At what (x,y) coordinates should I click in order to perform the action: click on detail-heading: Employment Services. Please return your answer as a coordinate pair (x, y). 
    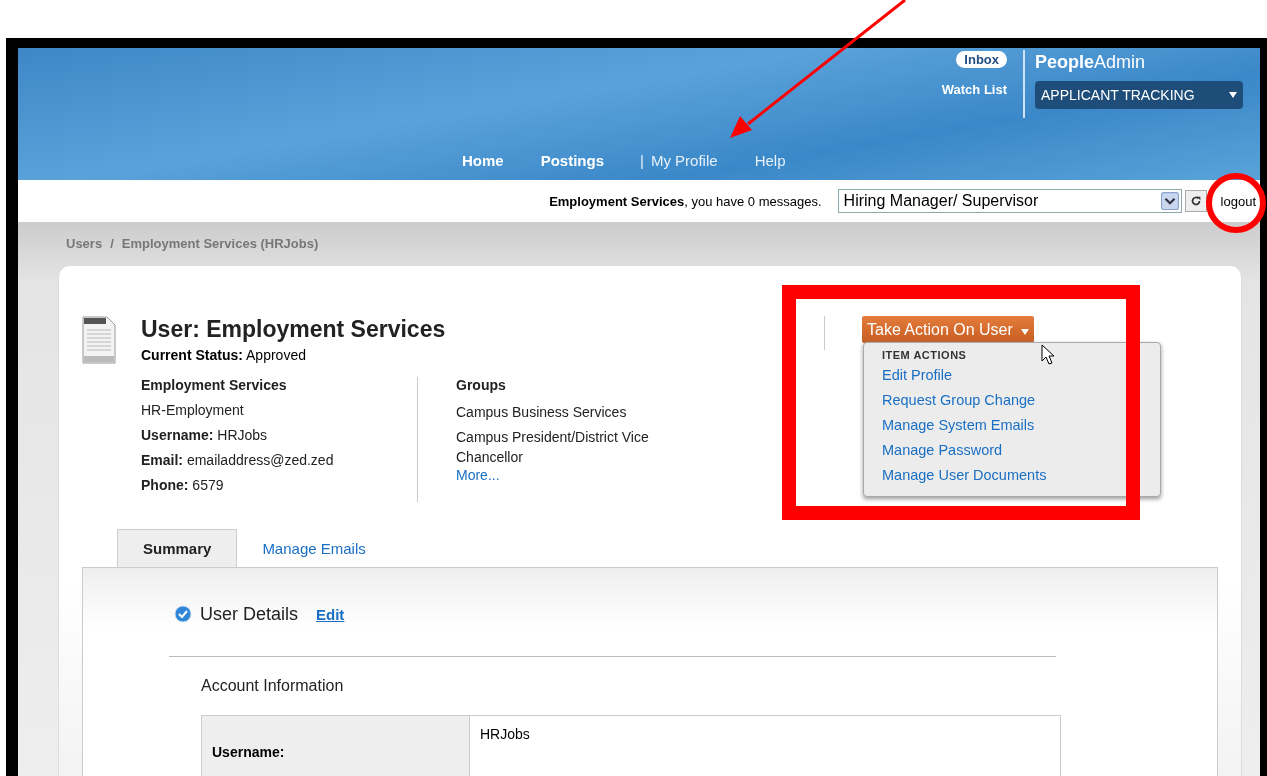
    Looking at the image, I should click on (214, 386).